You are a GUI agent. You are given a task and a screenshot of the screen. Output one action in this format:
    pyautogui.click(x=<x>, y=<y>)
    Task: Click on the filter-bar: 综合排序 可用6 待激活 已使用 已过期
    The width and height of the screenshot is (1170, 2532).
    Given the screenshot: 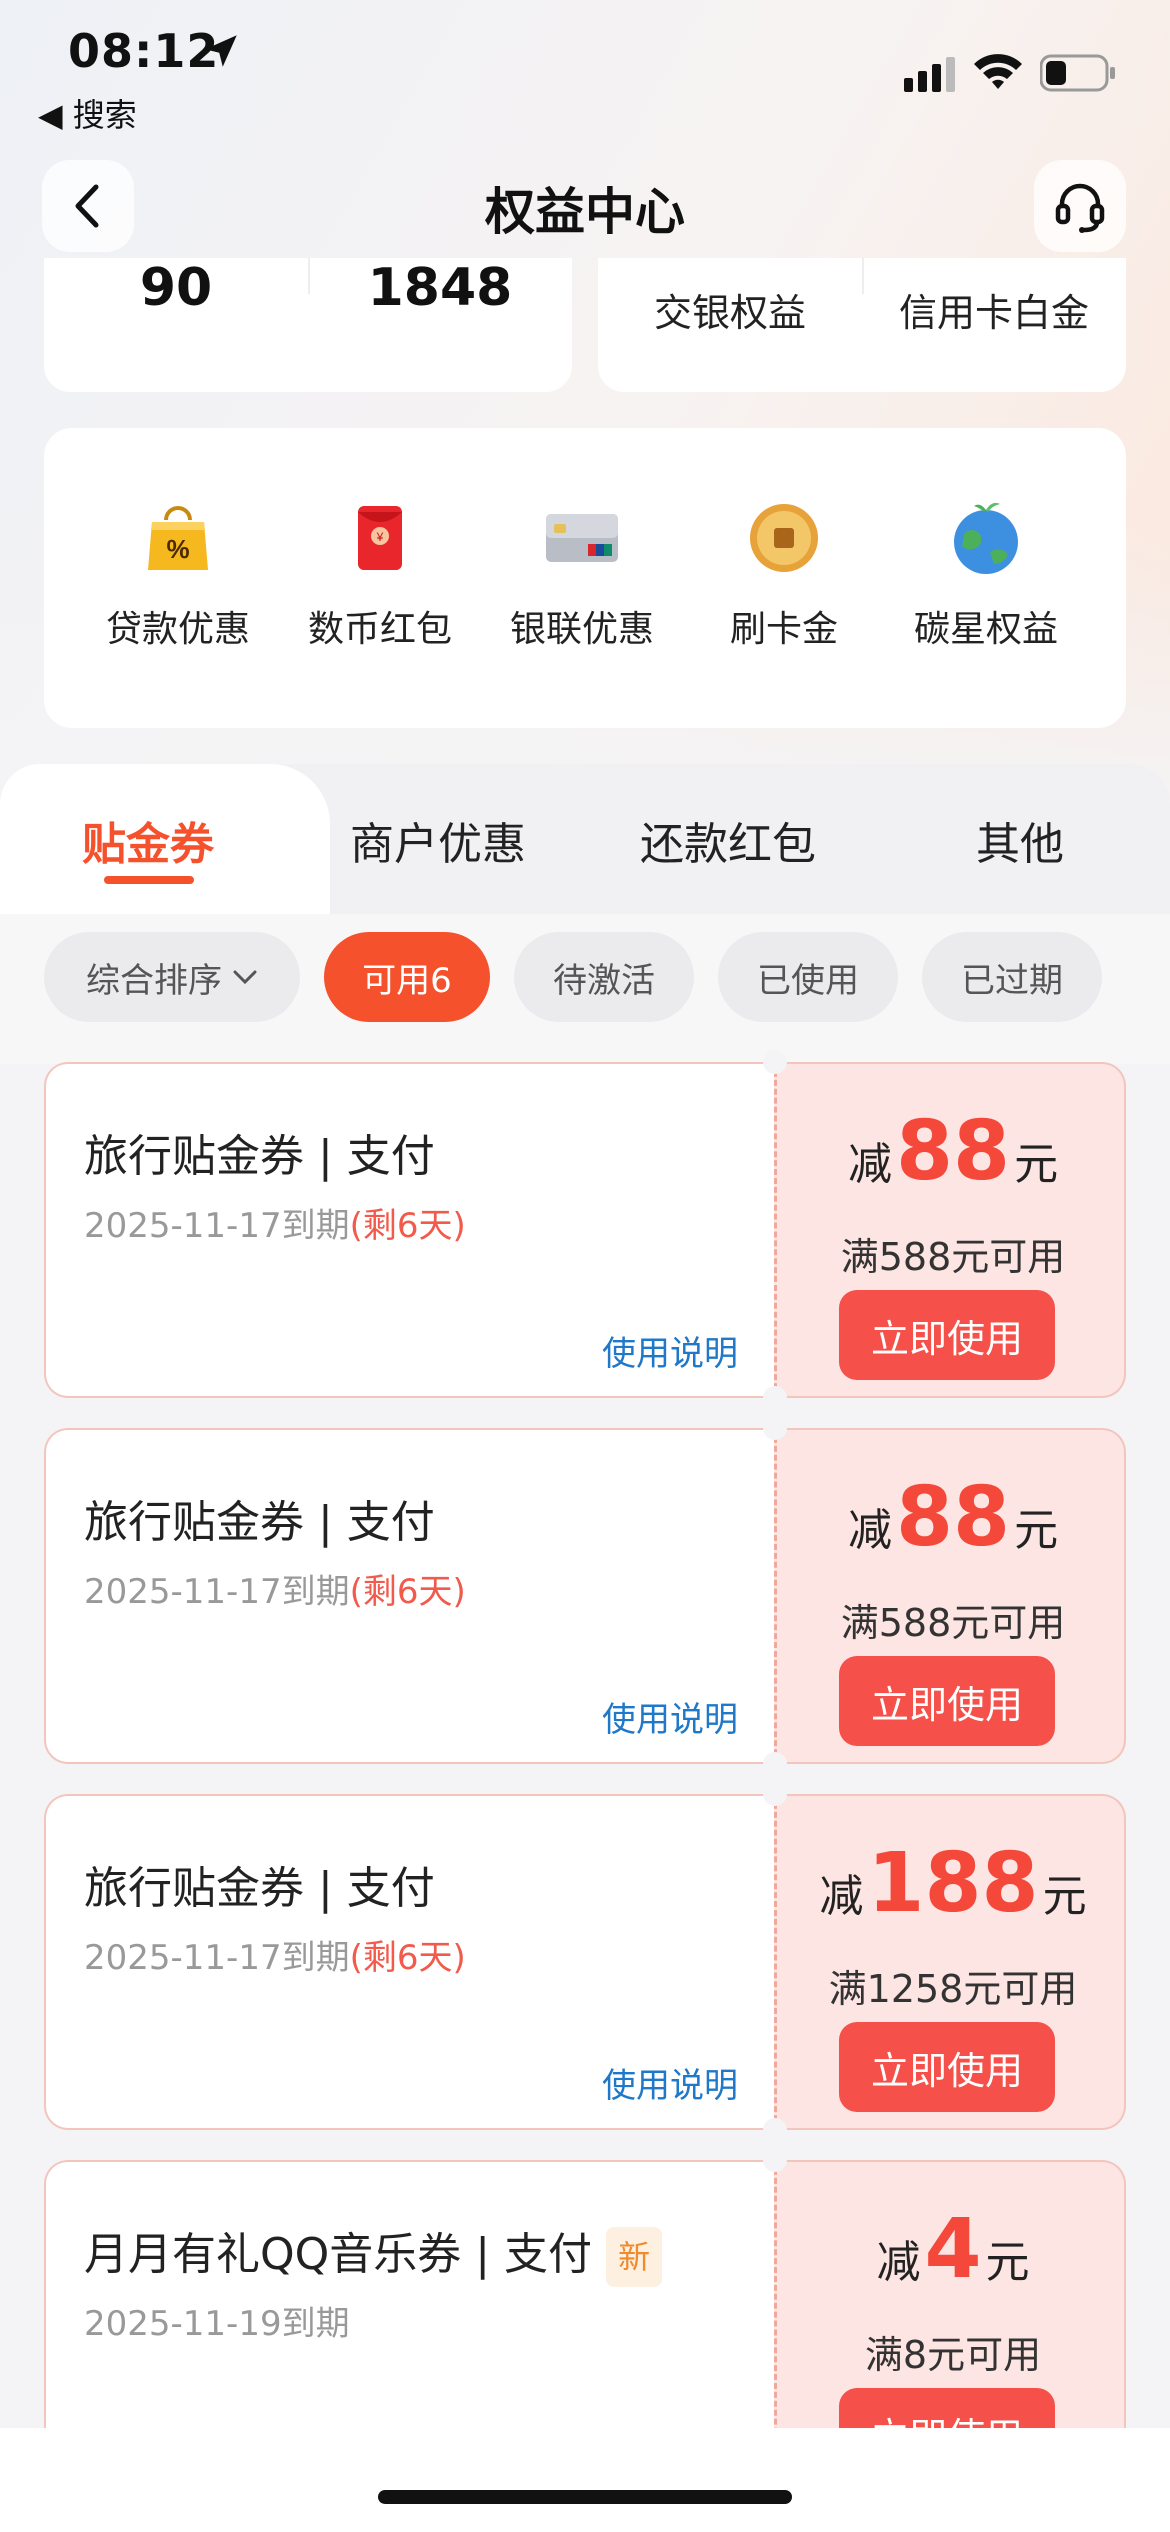 What is the action you would take?
    pyautogui.click(x=585, y=989)
    